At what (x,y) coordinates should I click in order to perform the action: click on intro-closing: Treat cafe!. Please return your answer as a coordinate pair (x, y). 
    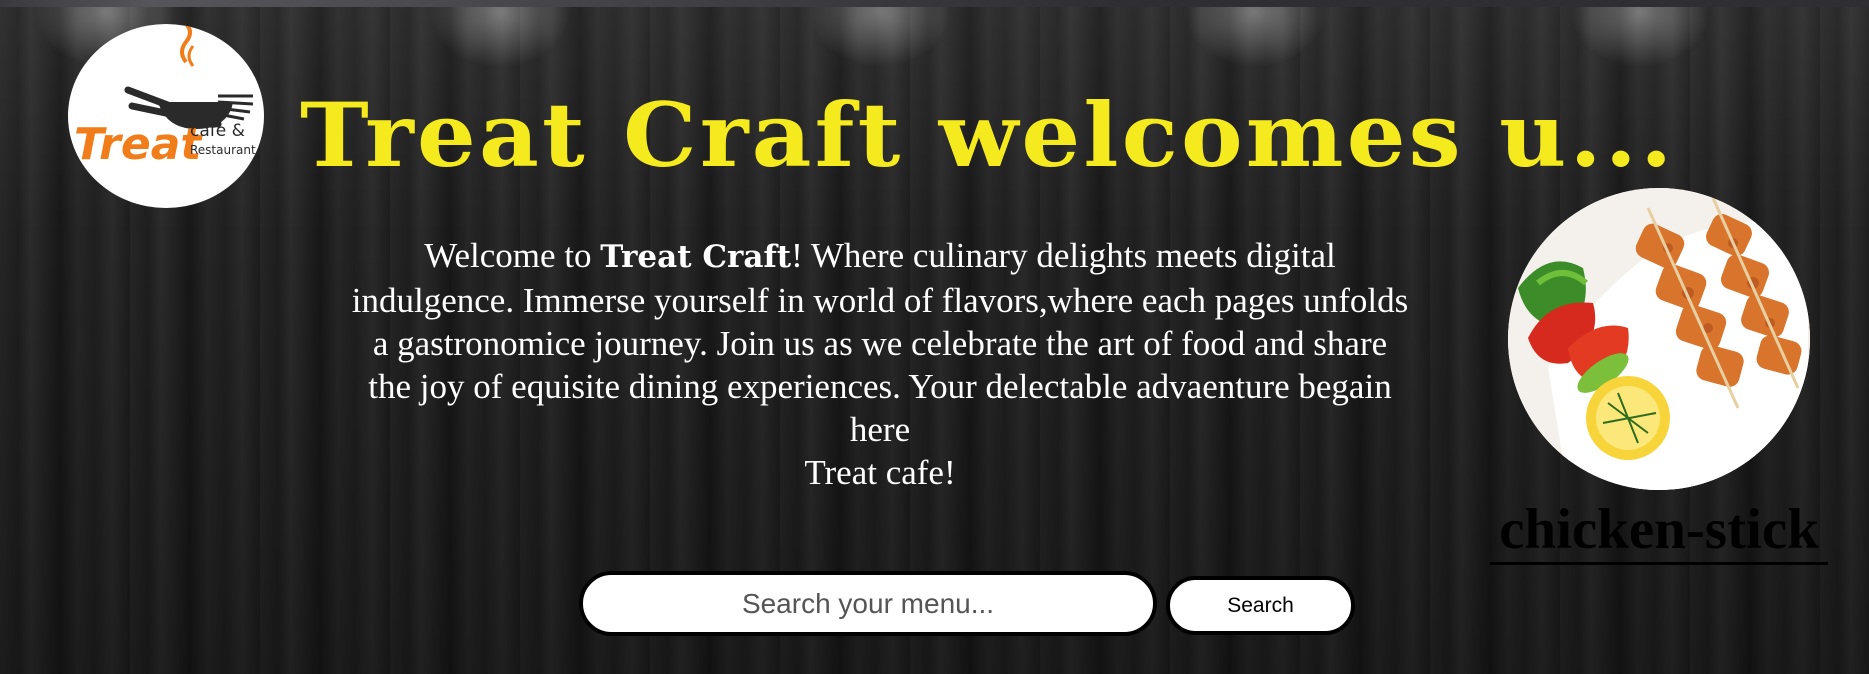
    Looking at the image, I should click on (880, 472).